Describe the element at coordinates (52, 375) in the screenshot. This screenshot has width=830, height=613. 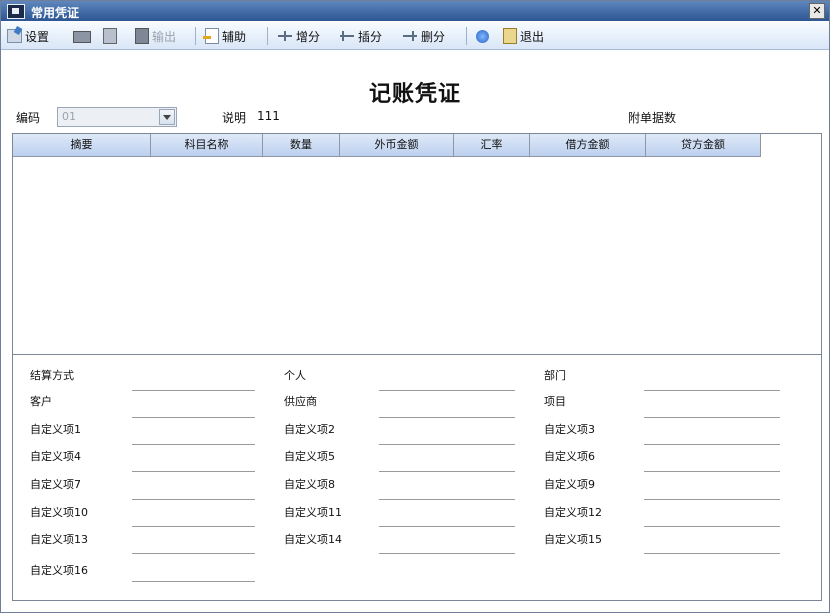
I see `field-label: 结算方式` at that location.